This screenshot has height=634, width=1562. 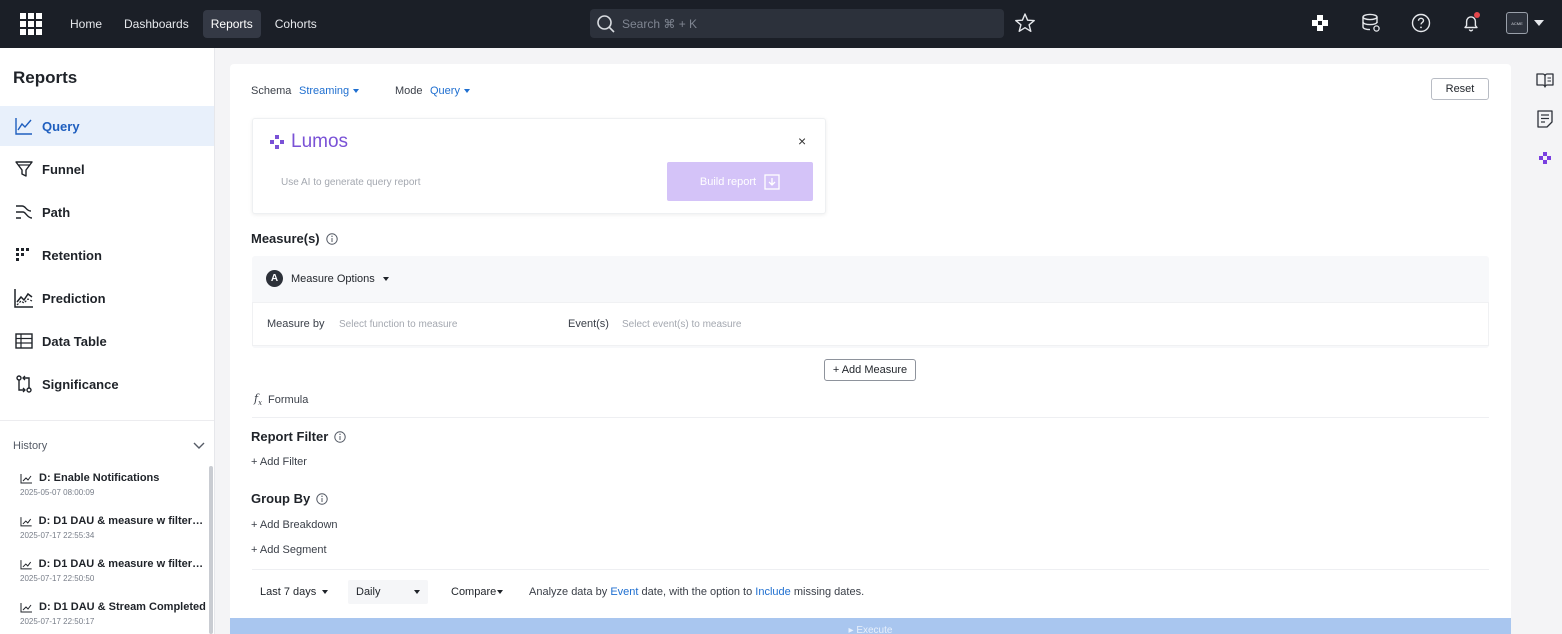 I want to click on lumos-ai-panel: Lumos × Build report, so click(x=539, y=166).